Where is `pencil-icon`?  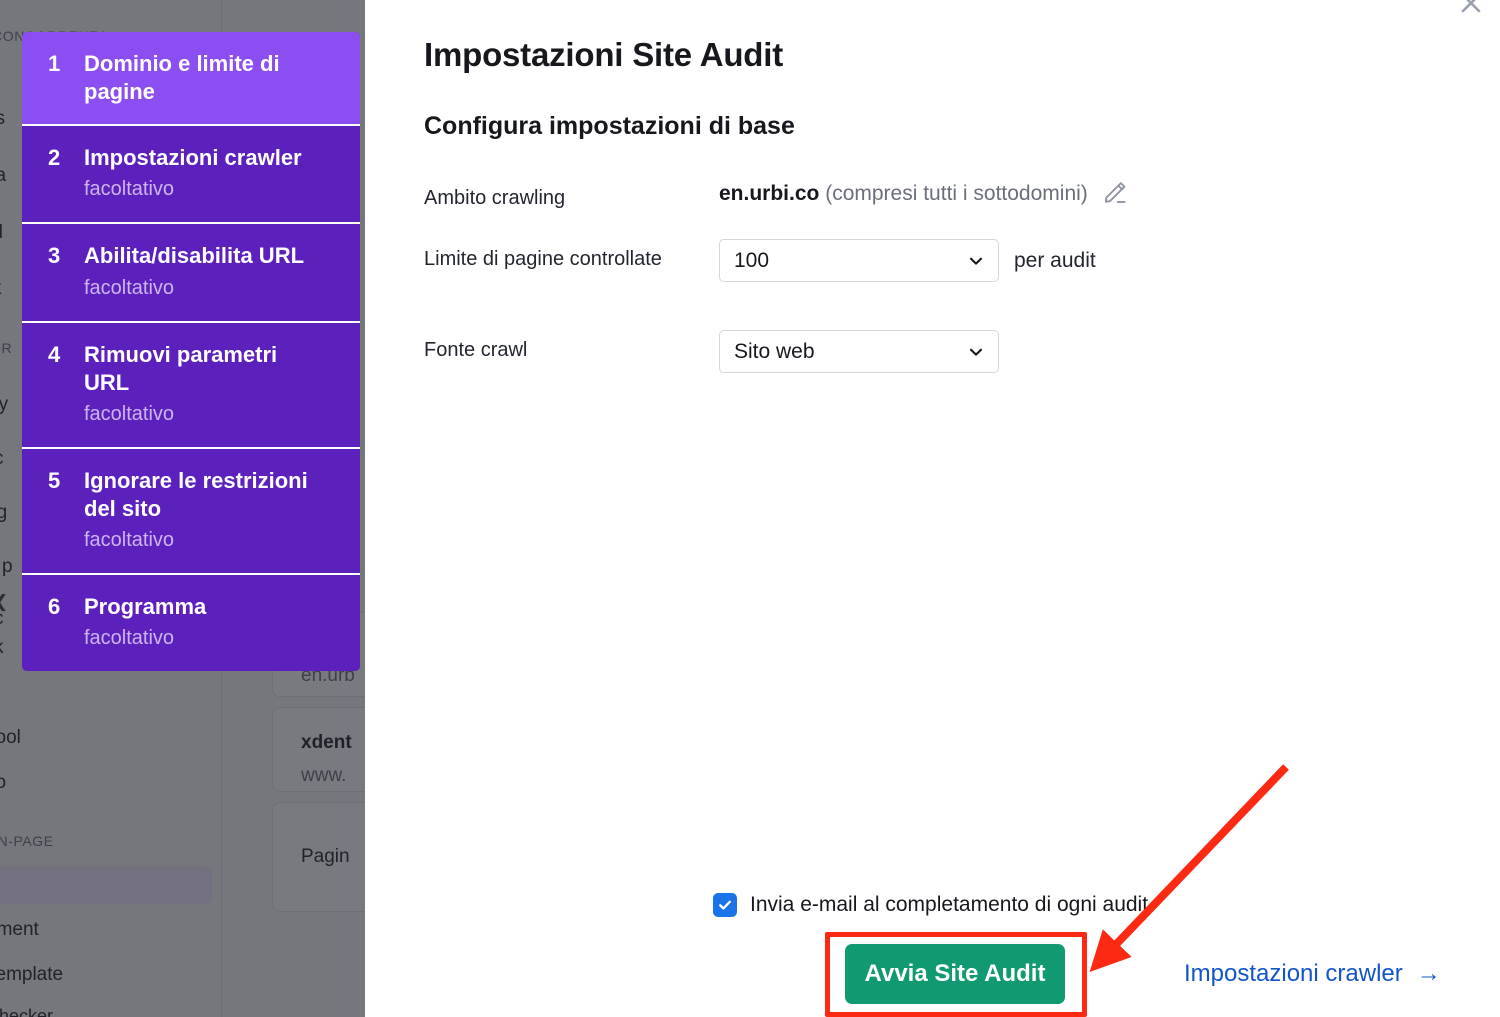
pencil-icon is located at coordinates (1115, 192).